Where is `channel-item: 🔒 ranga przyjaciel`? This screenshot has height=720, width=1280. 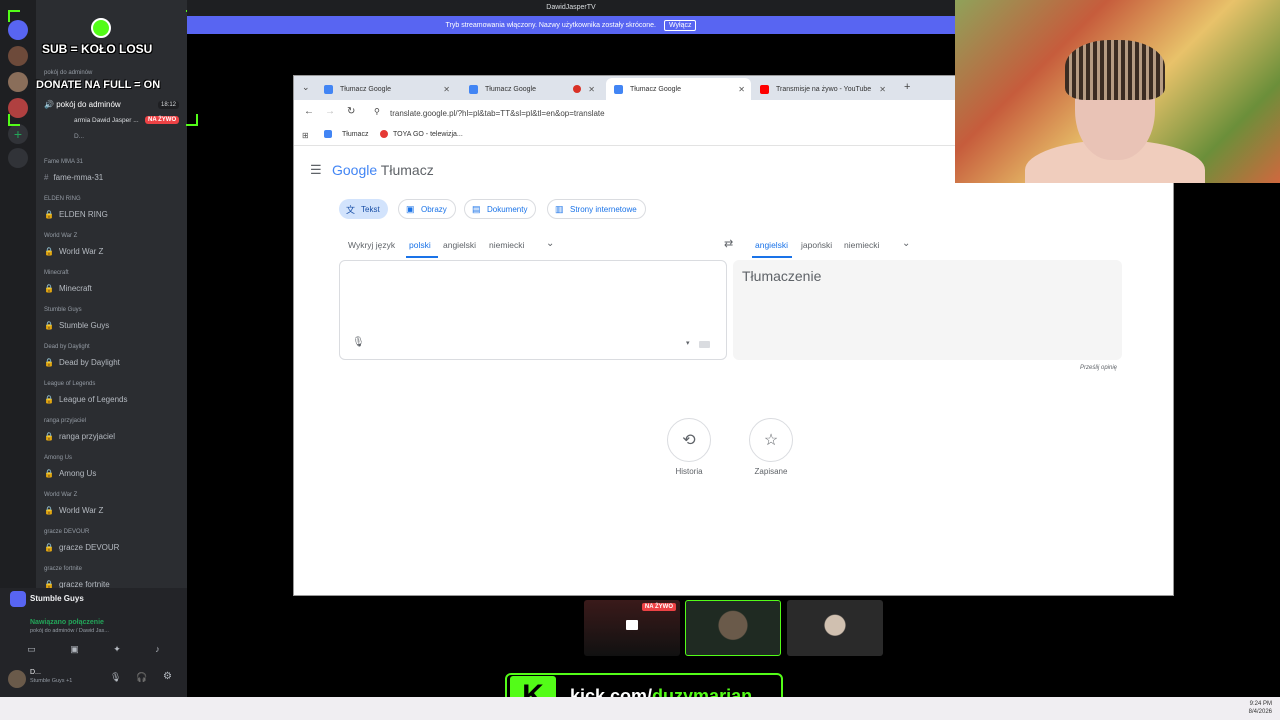
channel-item: 🔒 ranga przyjaciel is located at coordinates (79, 436).